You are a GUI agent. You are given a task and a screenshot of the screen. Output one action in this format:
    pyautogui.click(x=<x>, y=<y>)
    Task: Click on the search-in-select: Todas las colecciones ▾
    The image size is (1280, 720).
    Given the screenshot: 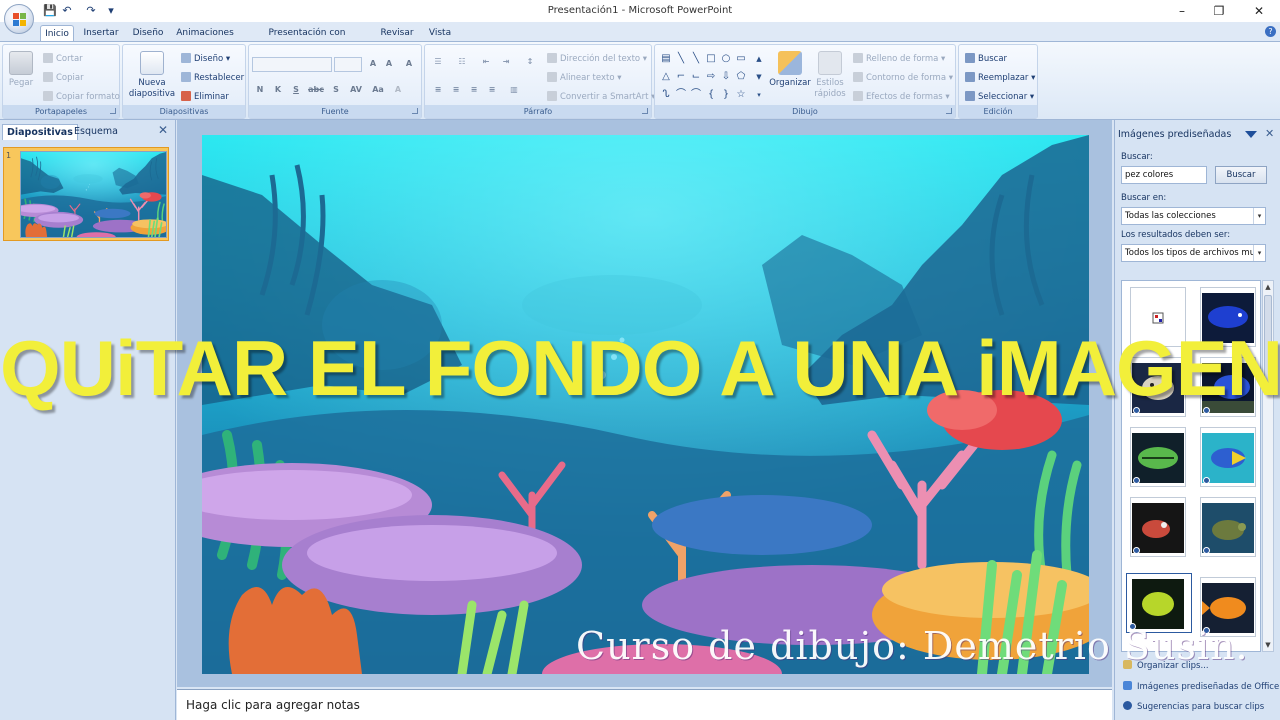 What is the action you would take?
    pyautogui.click(x=1193, y=216)
    